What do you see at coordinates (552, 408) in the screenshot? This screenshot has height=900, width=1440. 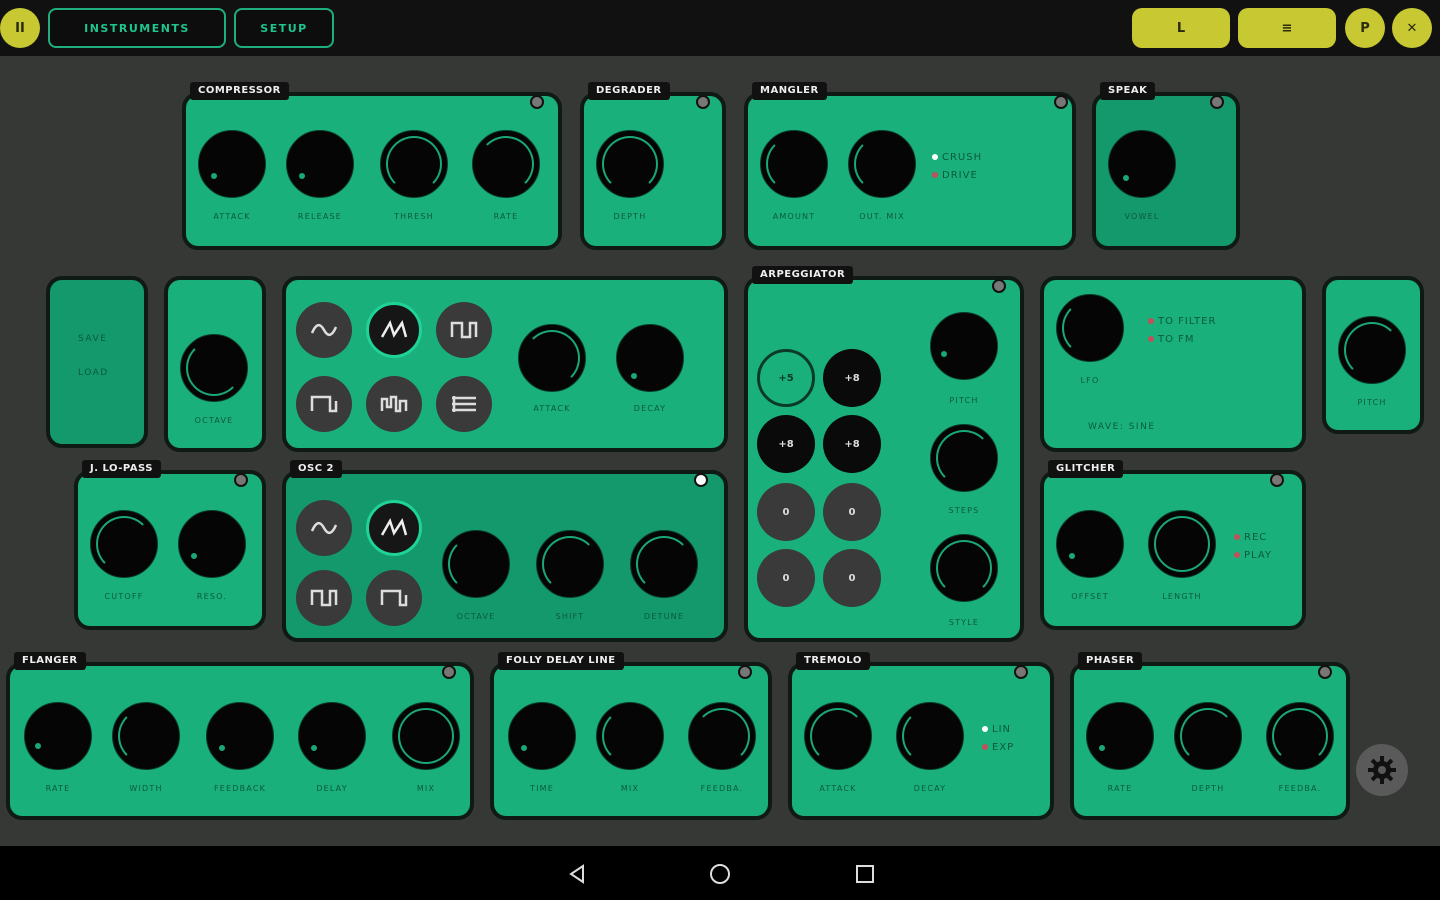 I see `knob-label: ATTACK` at bounding box center [552, 408].